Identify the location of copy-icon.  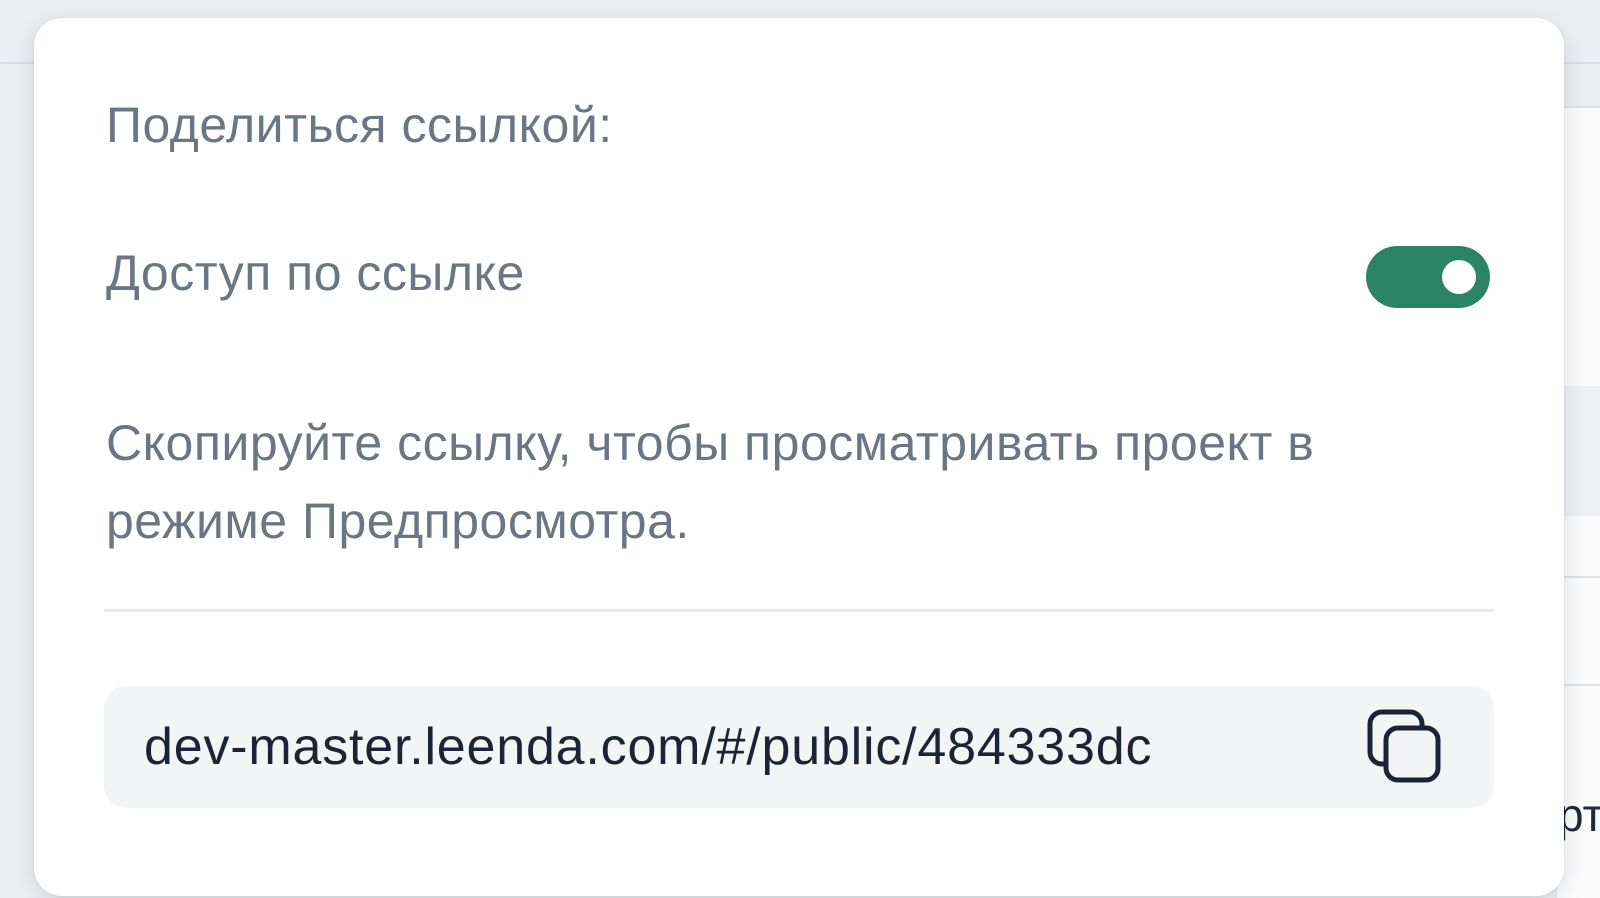
(1404, 746).